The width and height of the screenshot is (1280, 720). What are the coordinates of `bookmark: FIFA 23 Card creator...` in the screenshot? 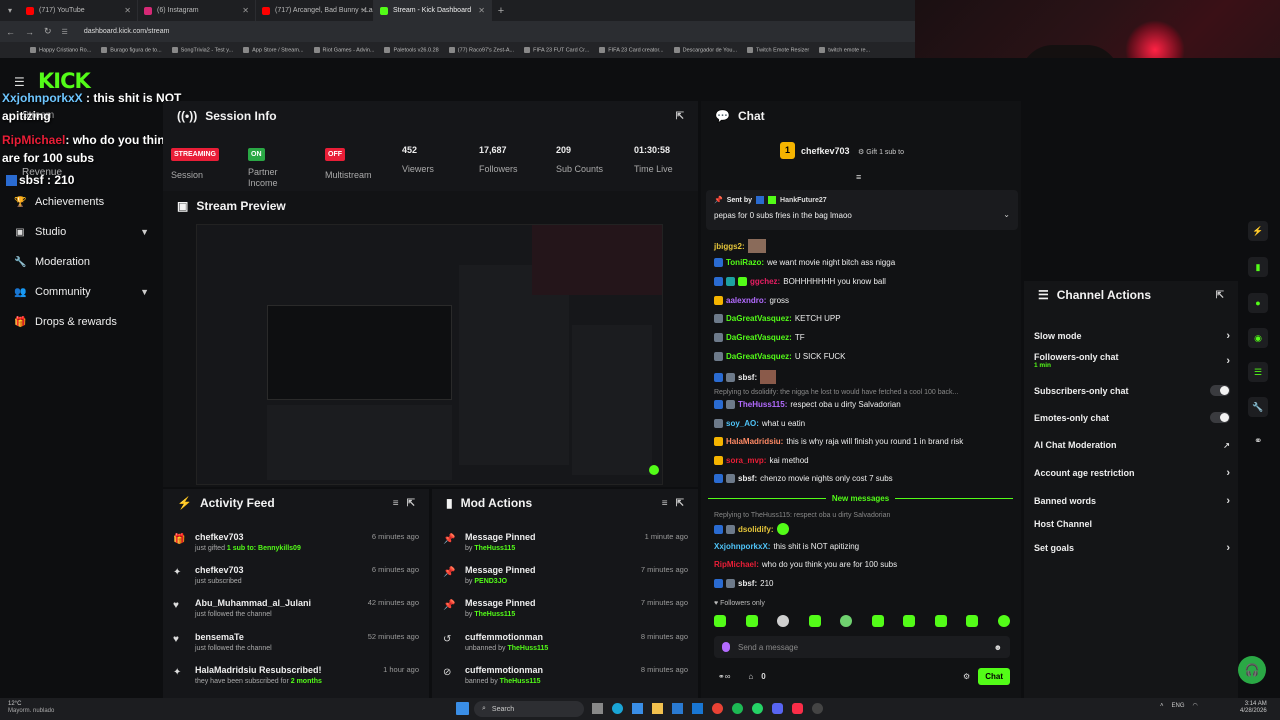 It's located at (631, 50).